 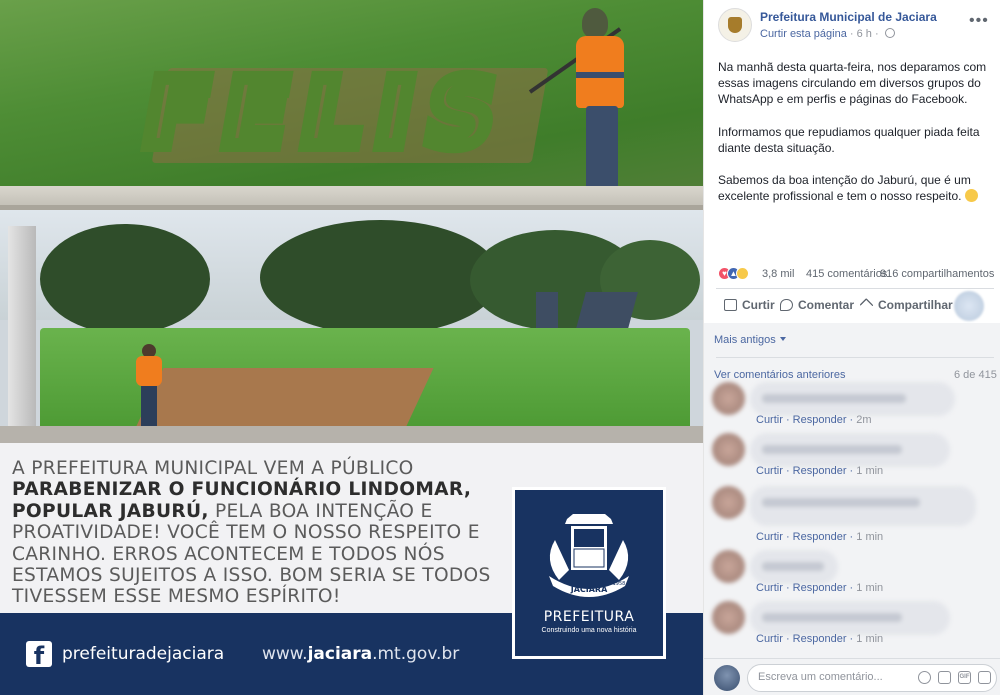 What do you see at coordinates (735, 25) in the screenshot?
I see `page-avatar` at bounding box center [735, 25].